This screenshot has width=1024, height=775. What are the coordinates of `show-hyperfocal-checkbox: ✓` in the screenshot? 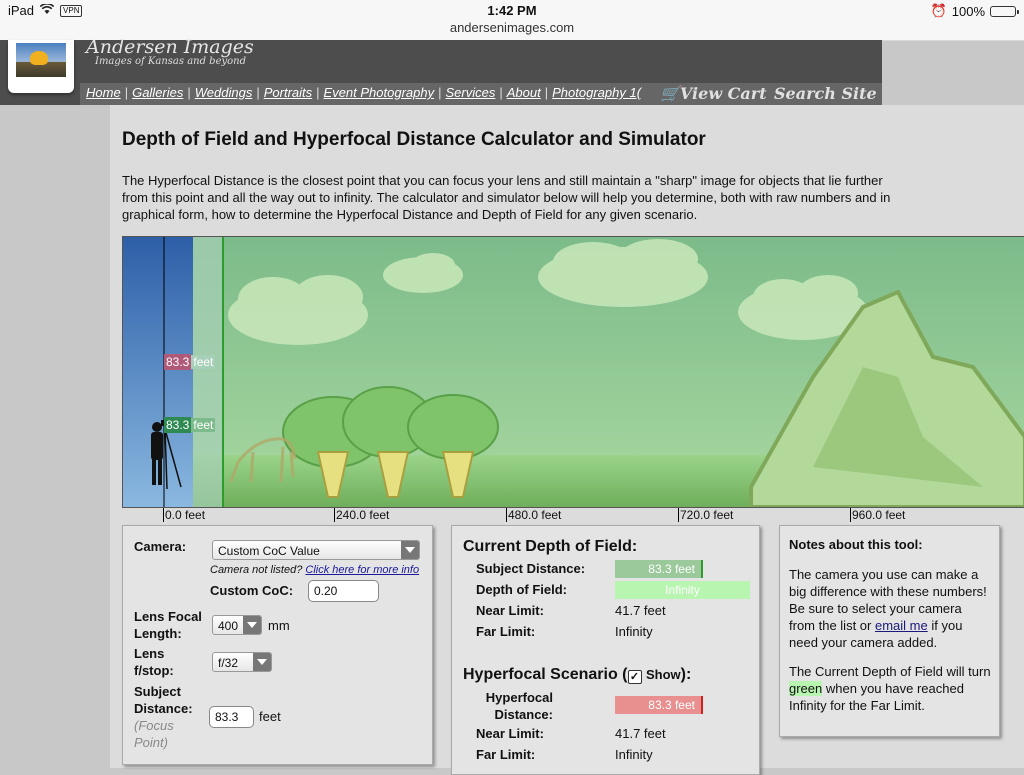 It's located at (634, 677).